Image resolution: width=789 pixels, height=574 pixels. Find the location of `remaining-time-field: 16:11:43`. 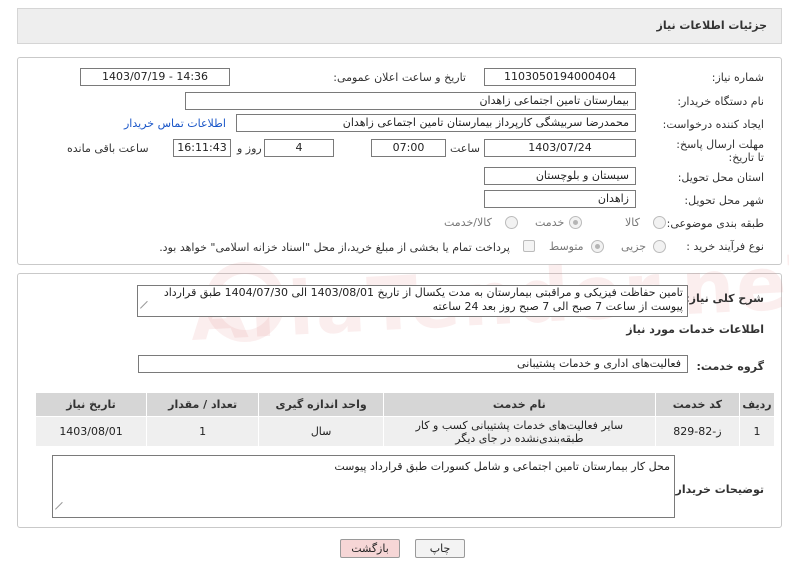

remaining-time-field: 16:11:43 is located at coordinates (202, 148).